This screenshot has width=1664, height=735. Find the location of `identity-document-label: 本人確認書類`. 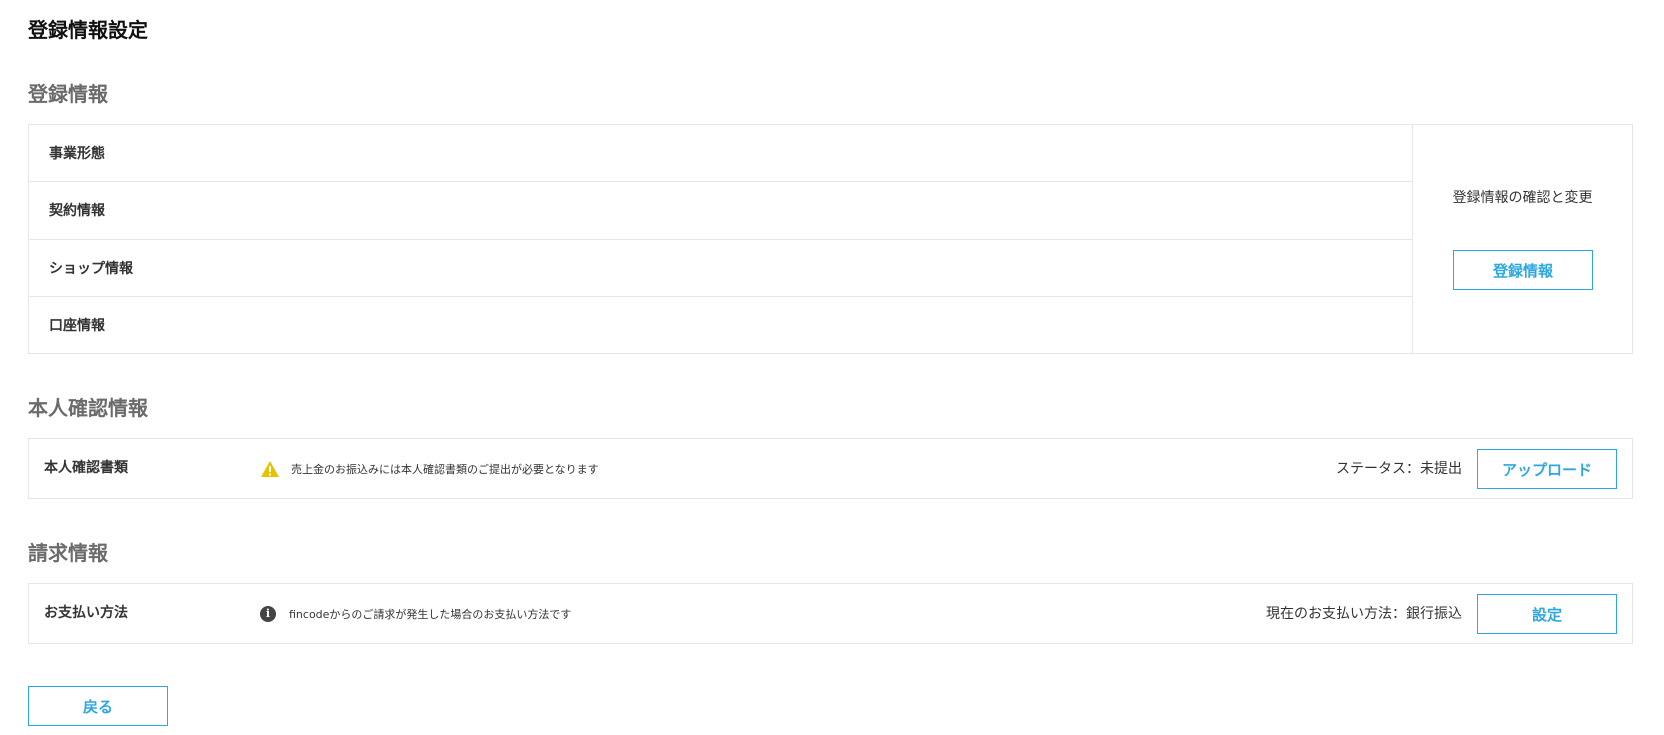

identity-document-label: 本人確認書類 is located at coordinates (86, 468).